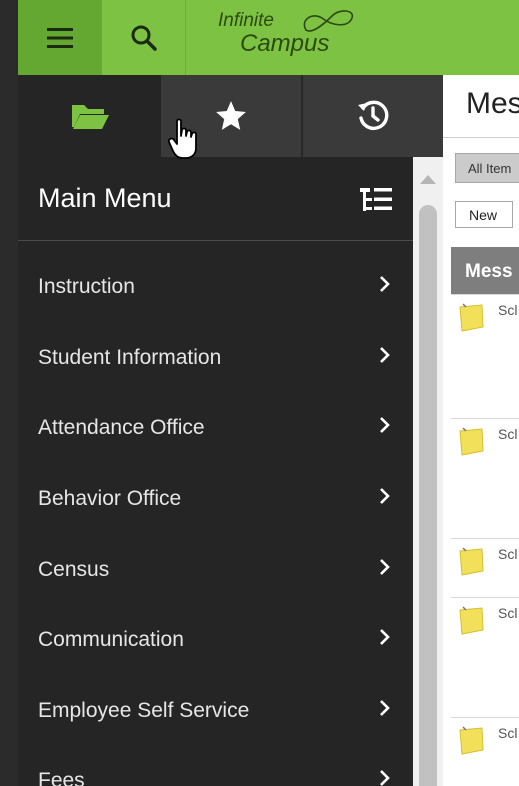 The height and width of the screenshot is (786, 519). I want to click on menu-scrollbar, so click(428, 471).